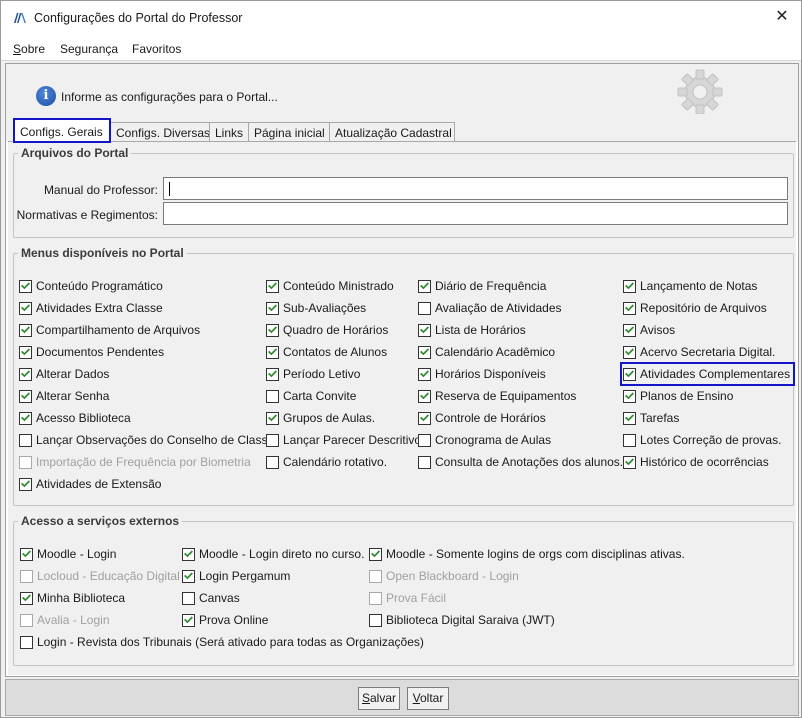 This screenshot has width=802, height=718. What do you see at coordinates (472, 330) in the screenshot?
I see `checkbox-lista-de-horarios: Lista de Horários` at bounding box center [472, 330].